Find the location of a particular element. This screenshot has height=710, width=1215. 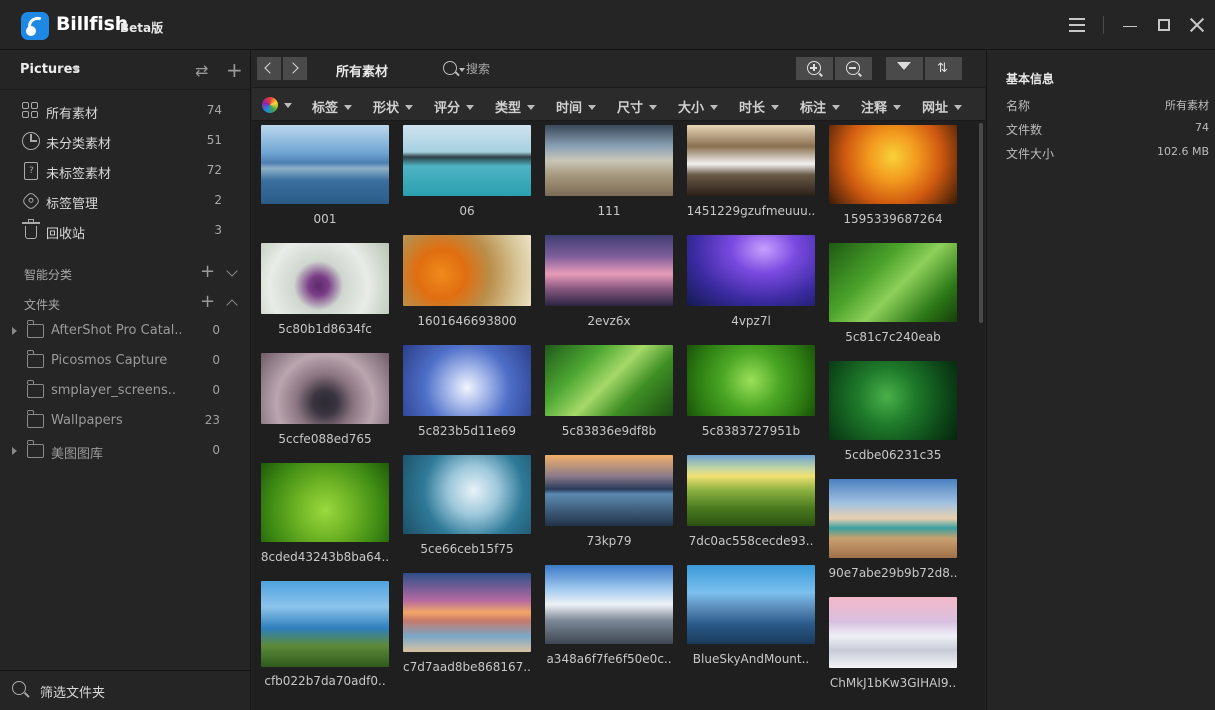

sort-button: ⇅ is located at coordinates (943, 68).